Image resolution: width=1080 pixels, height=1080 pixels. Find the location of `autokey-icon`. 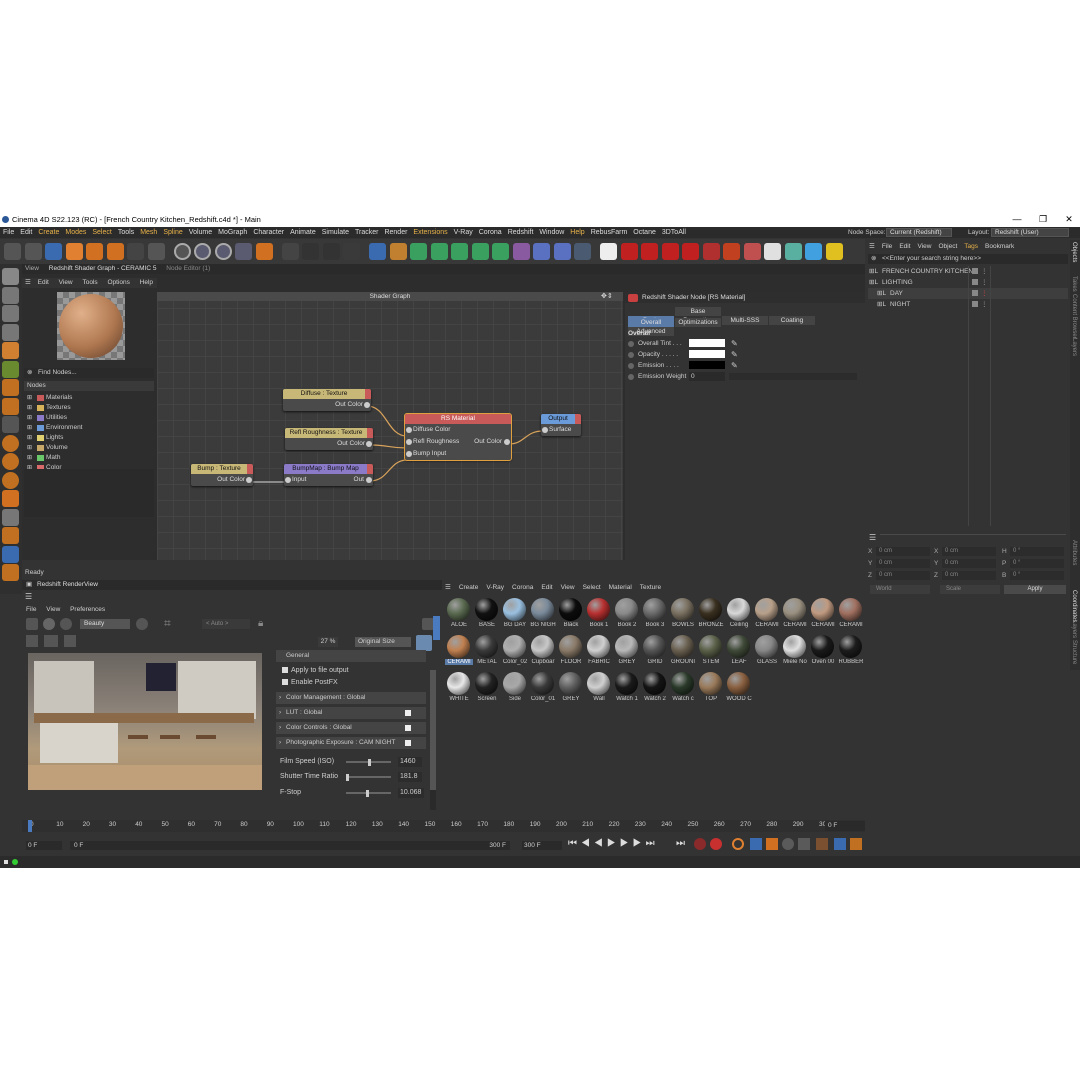

autokey-icon is located at coordinates (716, 844).